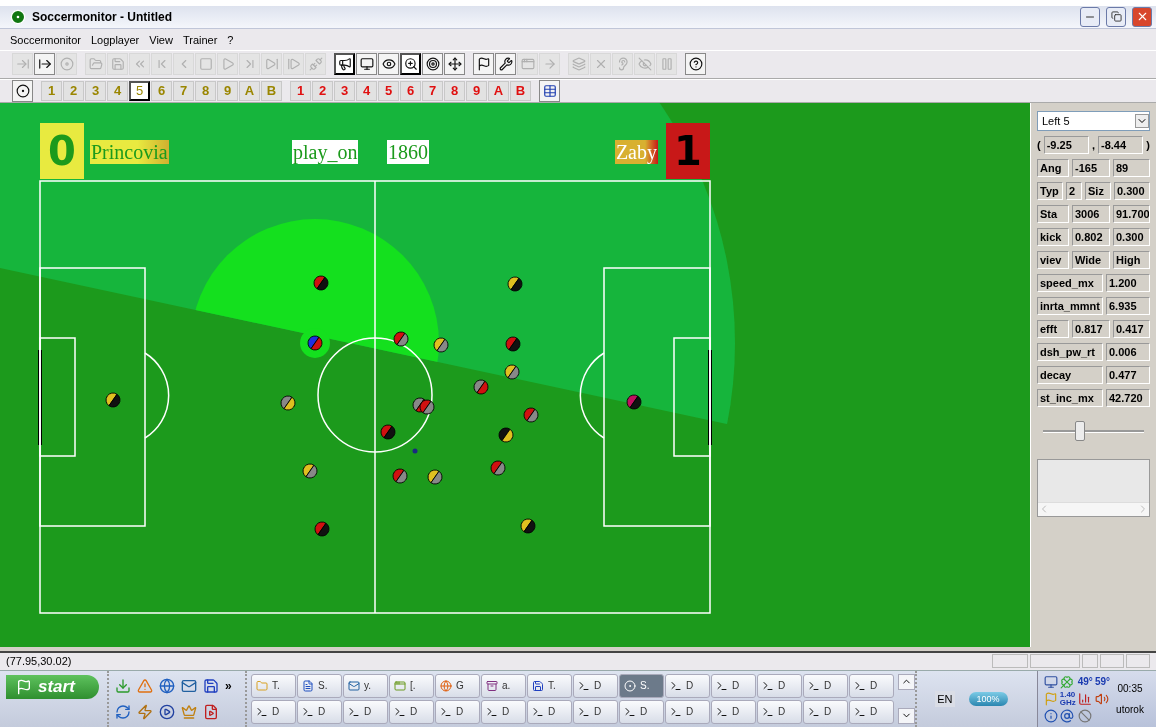  I want to click on taskbar-button: y., so click(365, 686).